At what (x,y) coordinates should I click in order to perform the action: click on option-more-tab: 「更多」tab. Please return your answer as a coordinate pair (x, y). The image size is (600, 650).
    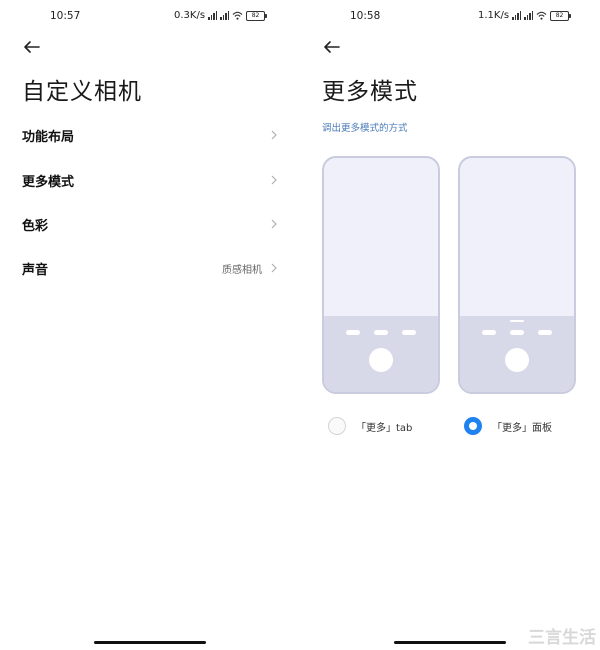
    Looking at the image, I should click on (370, 426).